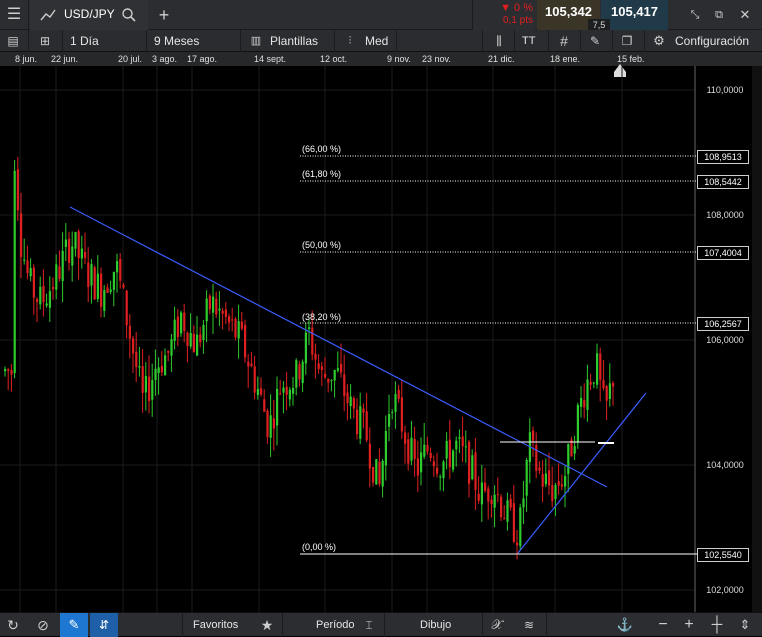  Describe the element at coordinates (517, 20) in the screenshot. I see `change-pts: 0,1 pts` at that location.